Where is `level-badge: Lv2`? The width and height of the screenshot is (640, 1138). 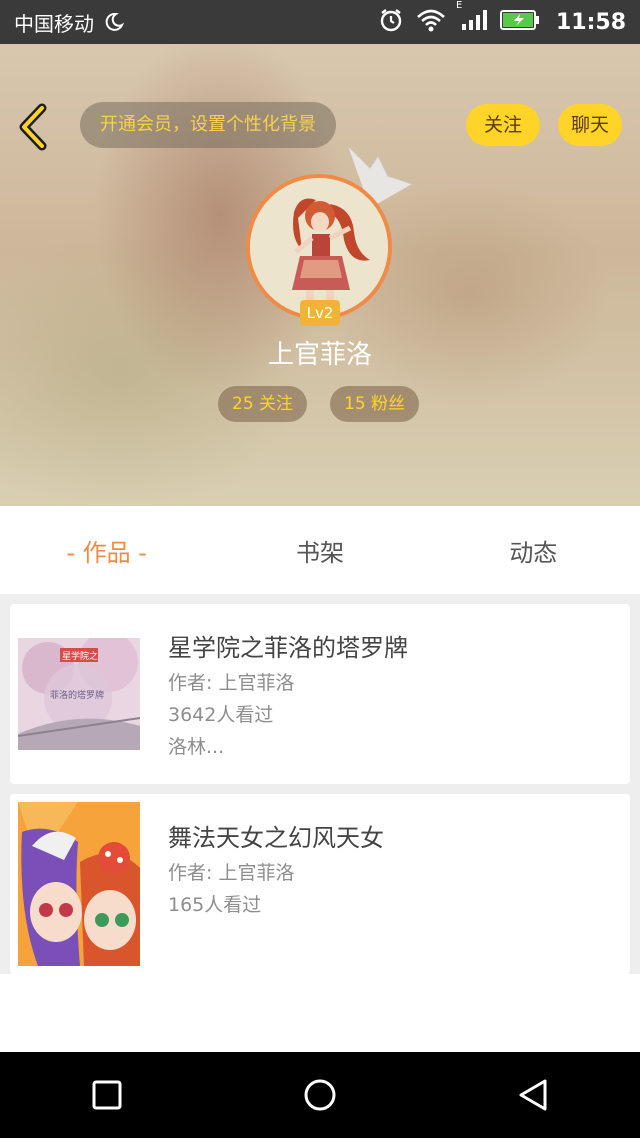
level-badge: Lv2 is located at coordinates (320, 313).